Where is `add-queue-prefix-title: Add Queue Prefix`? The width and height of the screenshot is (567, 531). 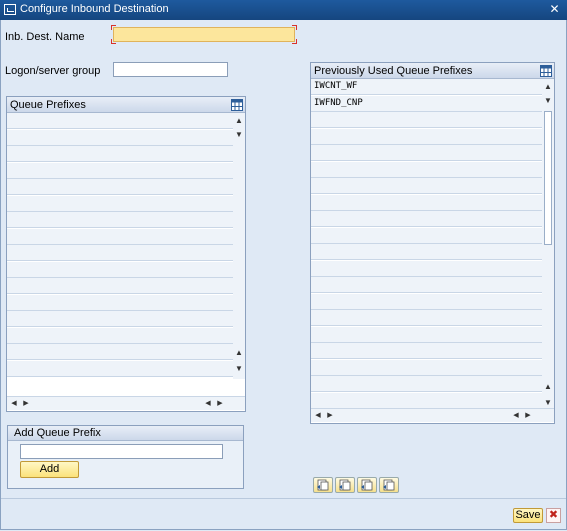
add-queue-prefix-title: Add Queue Prefix is located at coordinates (125, 433).